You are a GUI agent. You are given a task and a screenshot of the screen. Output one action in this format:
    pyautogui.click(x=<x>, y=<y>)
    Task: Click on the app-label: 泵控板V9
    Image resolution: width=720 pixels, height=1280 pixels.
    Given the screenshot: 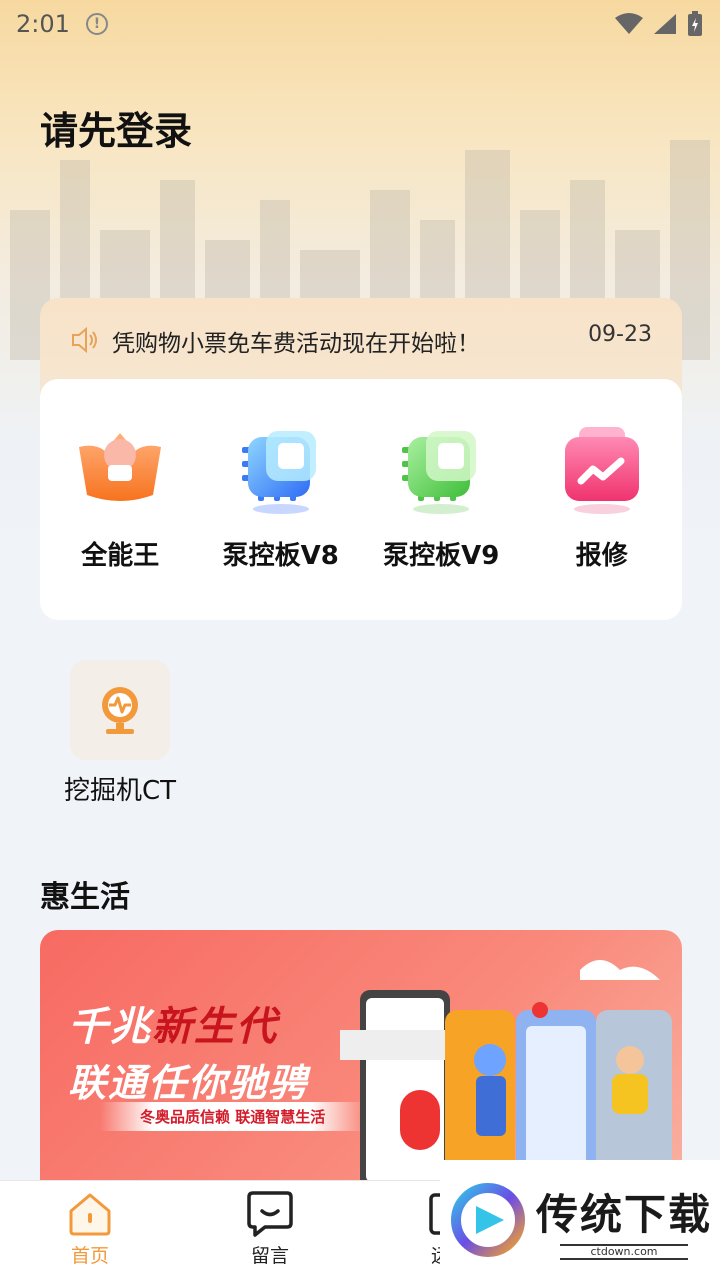 What is the action you would take?
    pyautogui.click(x=441, y=556)
    